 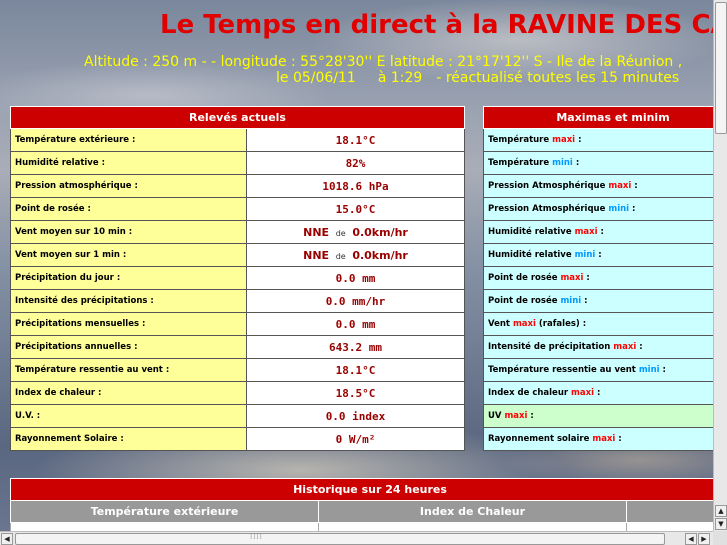 I want to click on extreme-row: Humidité relative mini :, so click(x=598, y=255).